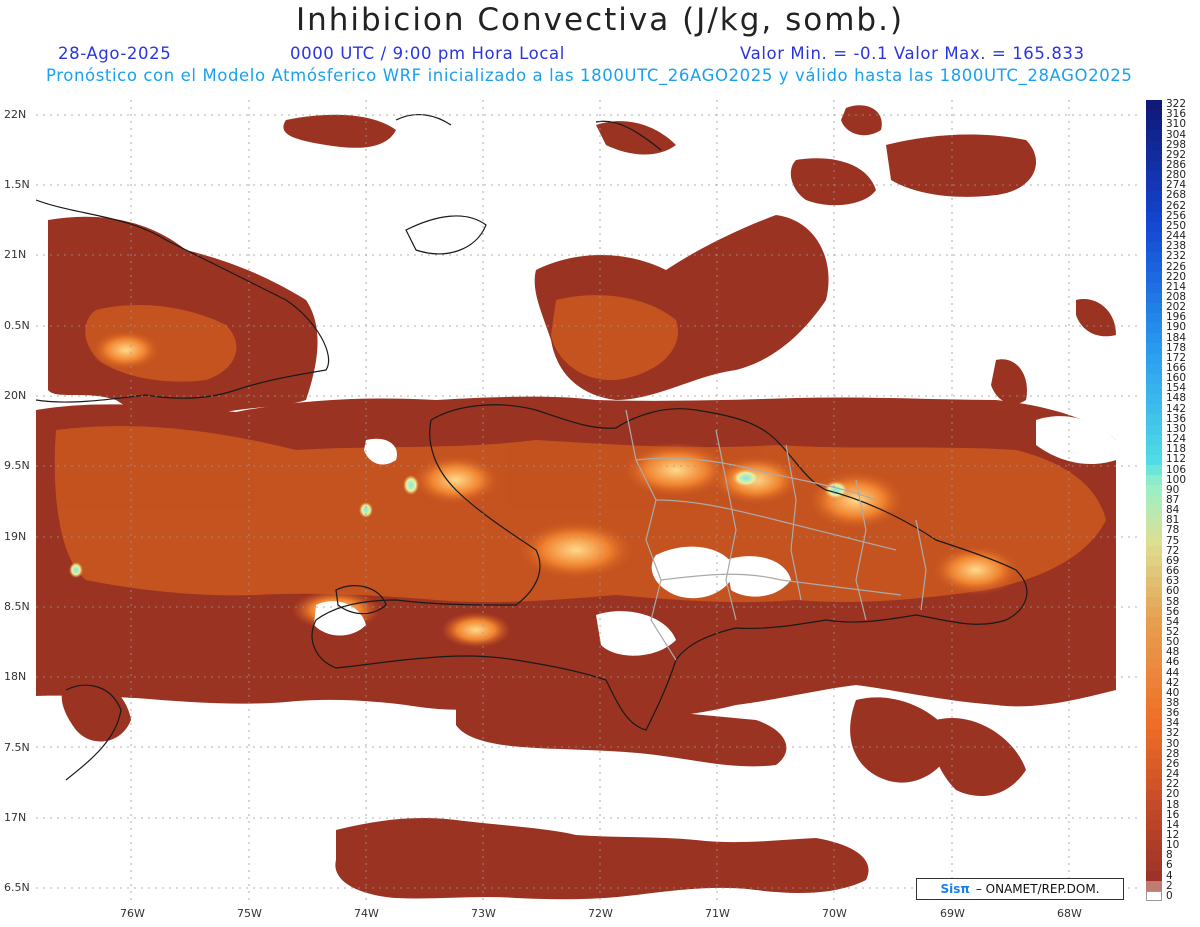 The width and height of the screenshot is (1200, 927). What do you see at coordinates (717, 913) in the screenshot?
I see `lon-label: 71W` at bounding box center [717, 913].